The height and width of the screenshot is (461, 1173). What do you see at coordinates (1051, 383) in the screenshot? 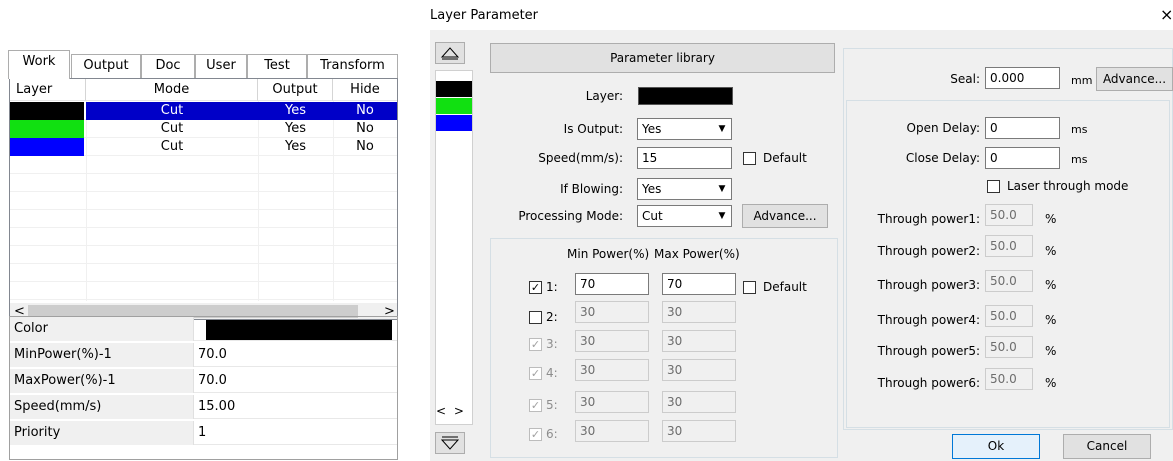
I see `through-power-6-percent: %` at bounding box center [1051, 383].